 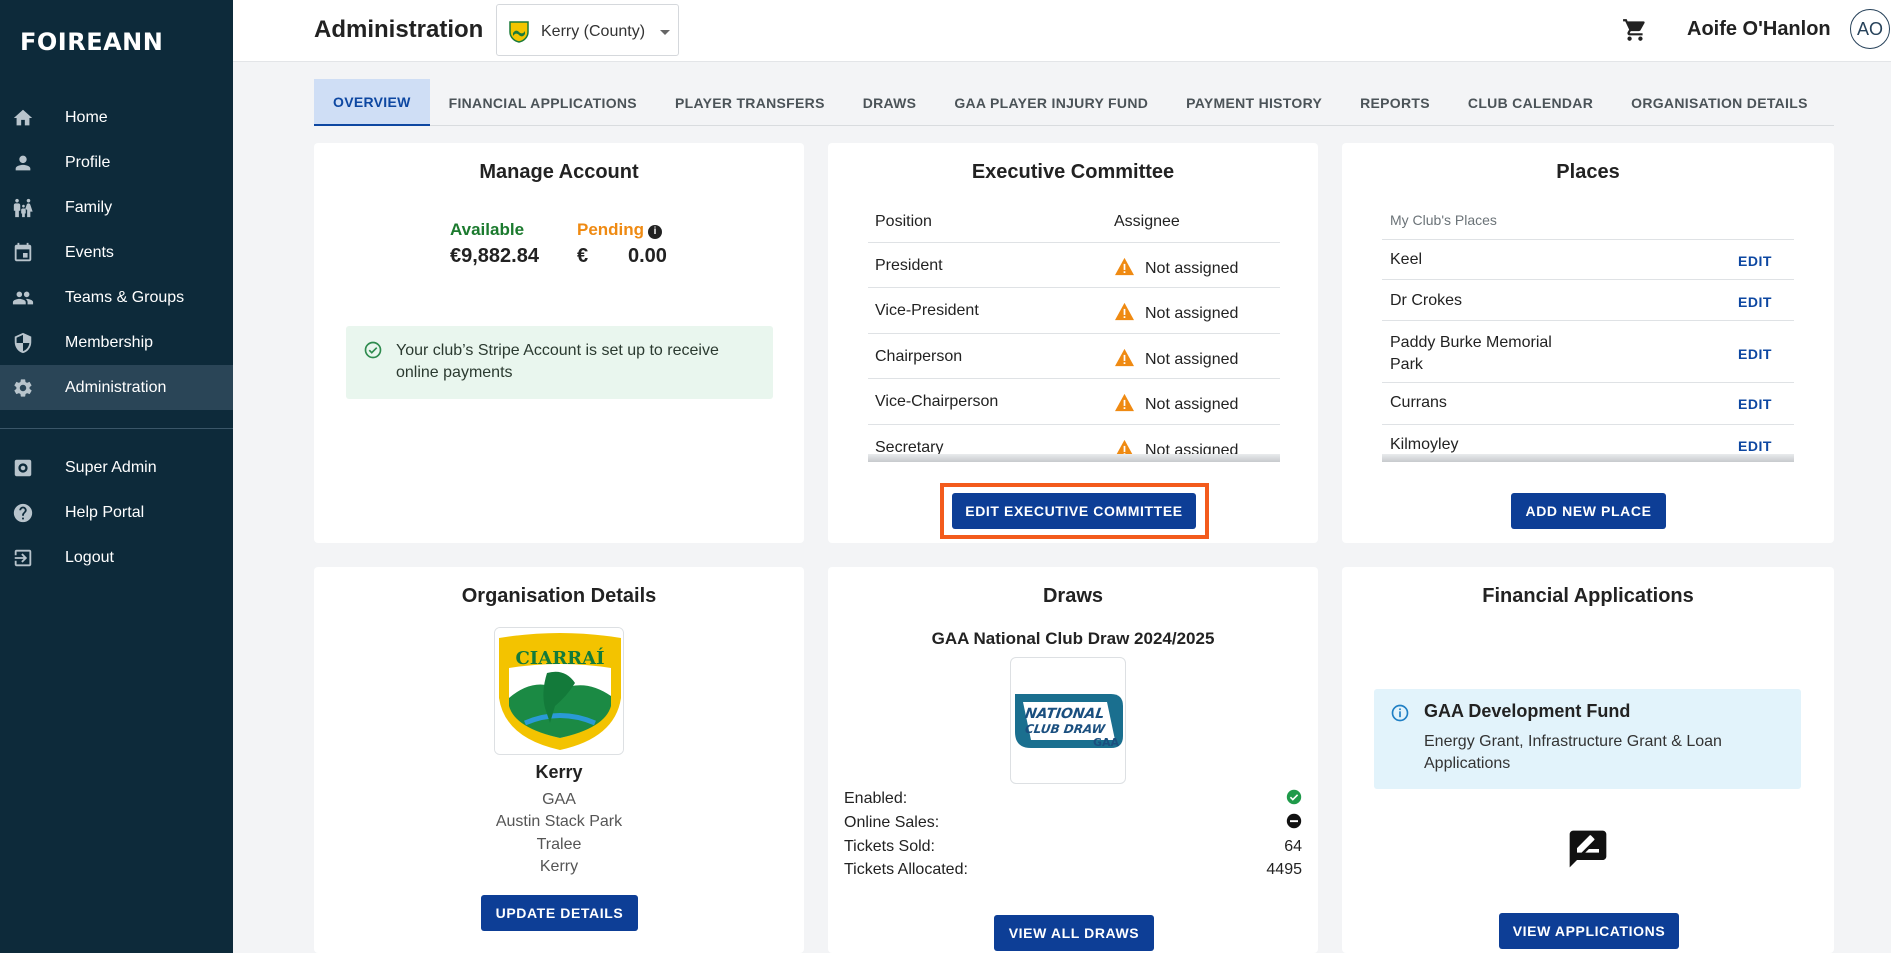 I want to click on sidebar-item-logout: Logout, so click(x=116, y=557).